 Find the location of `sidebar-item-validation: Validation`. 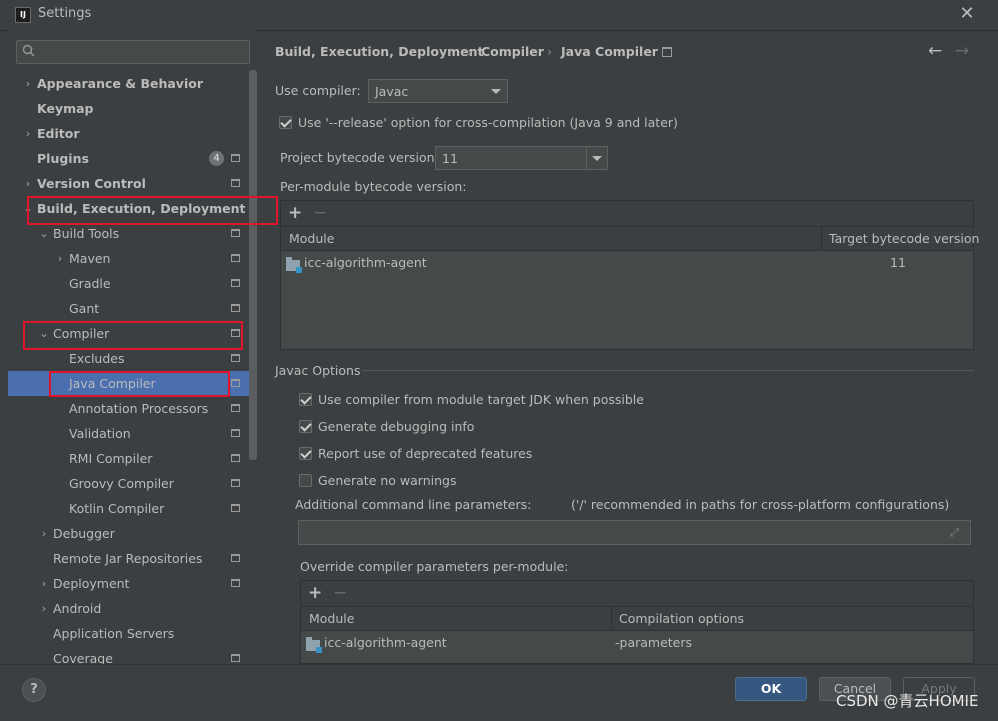

sidebar-item-validation: Validation is located at coordinates (128, 433).